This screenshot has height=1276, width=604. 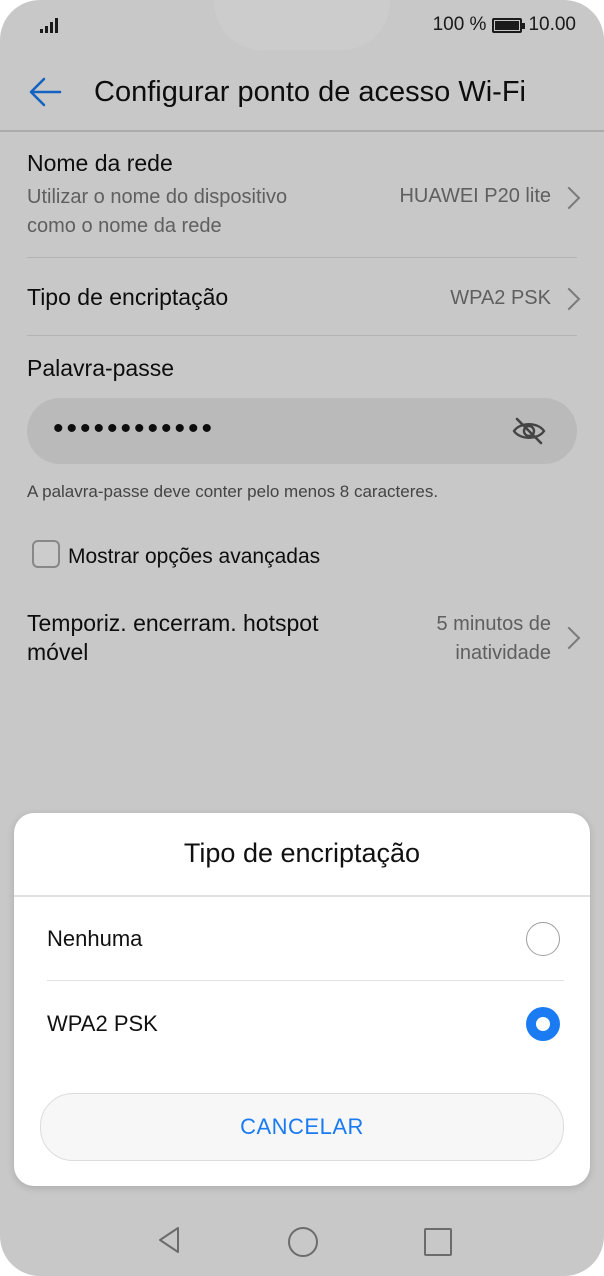 What do you see at coordinates (302, 896) in the screenshot?
I see `dialog-divider` at bounding box center [302, 896].